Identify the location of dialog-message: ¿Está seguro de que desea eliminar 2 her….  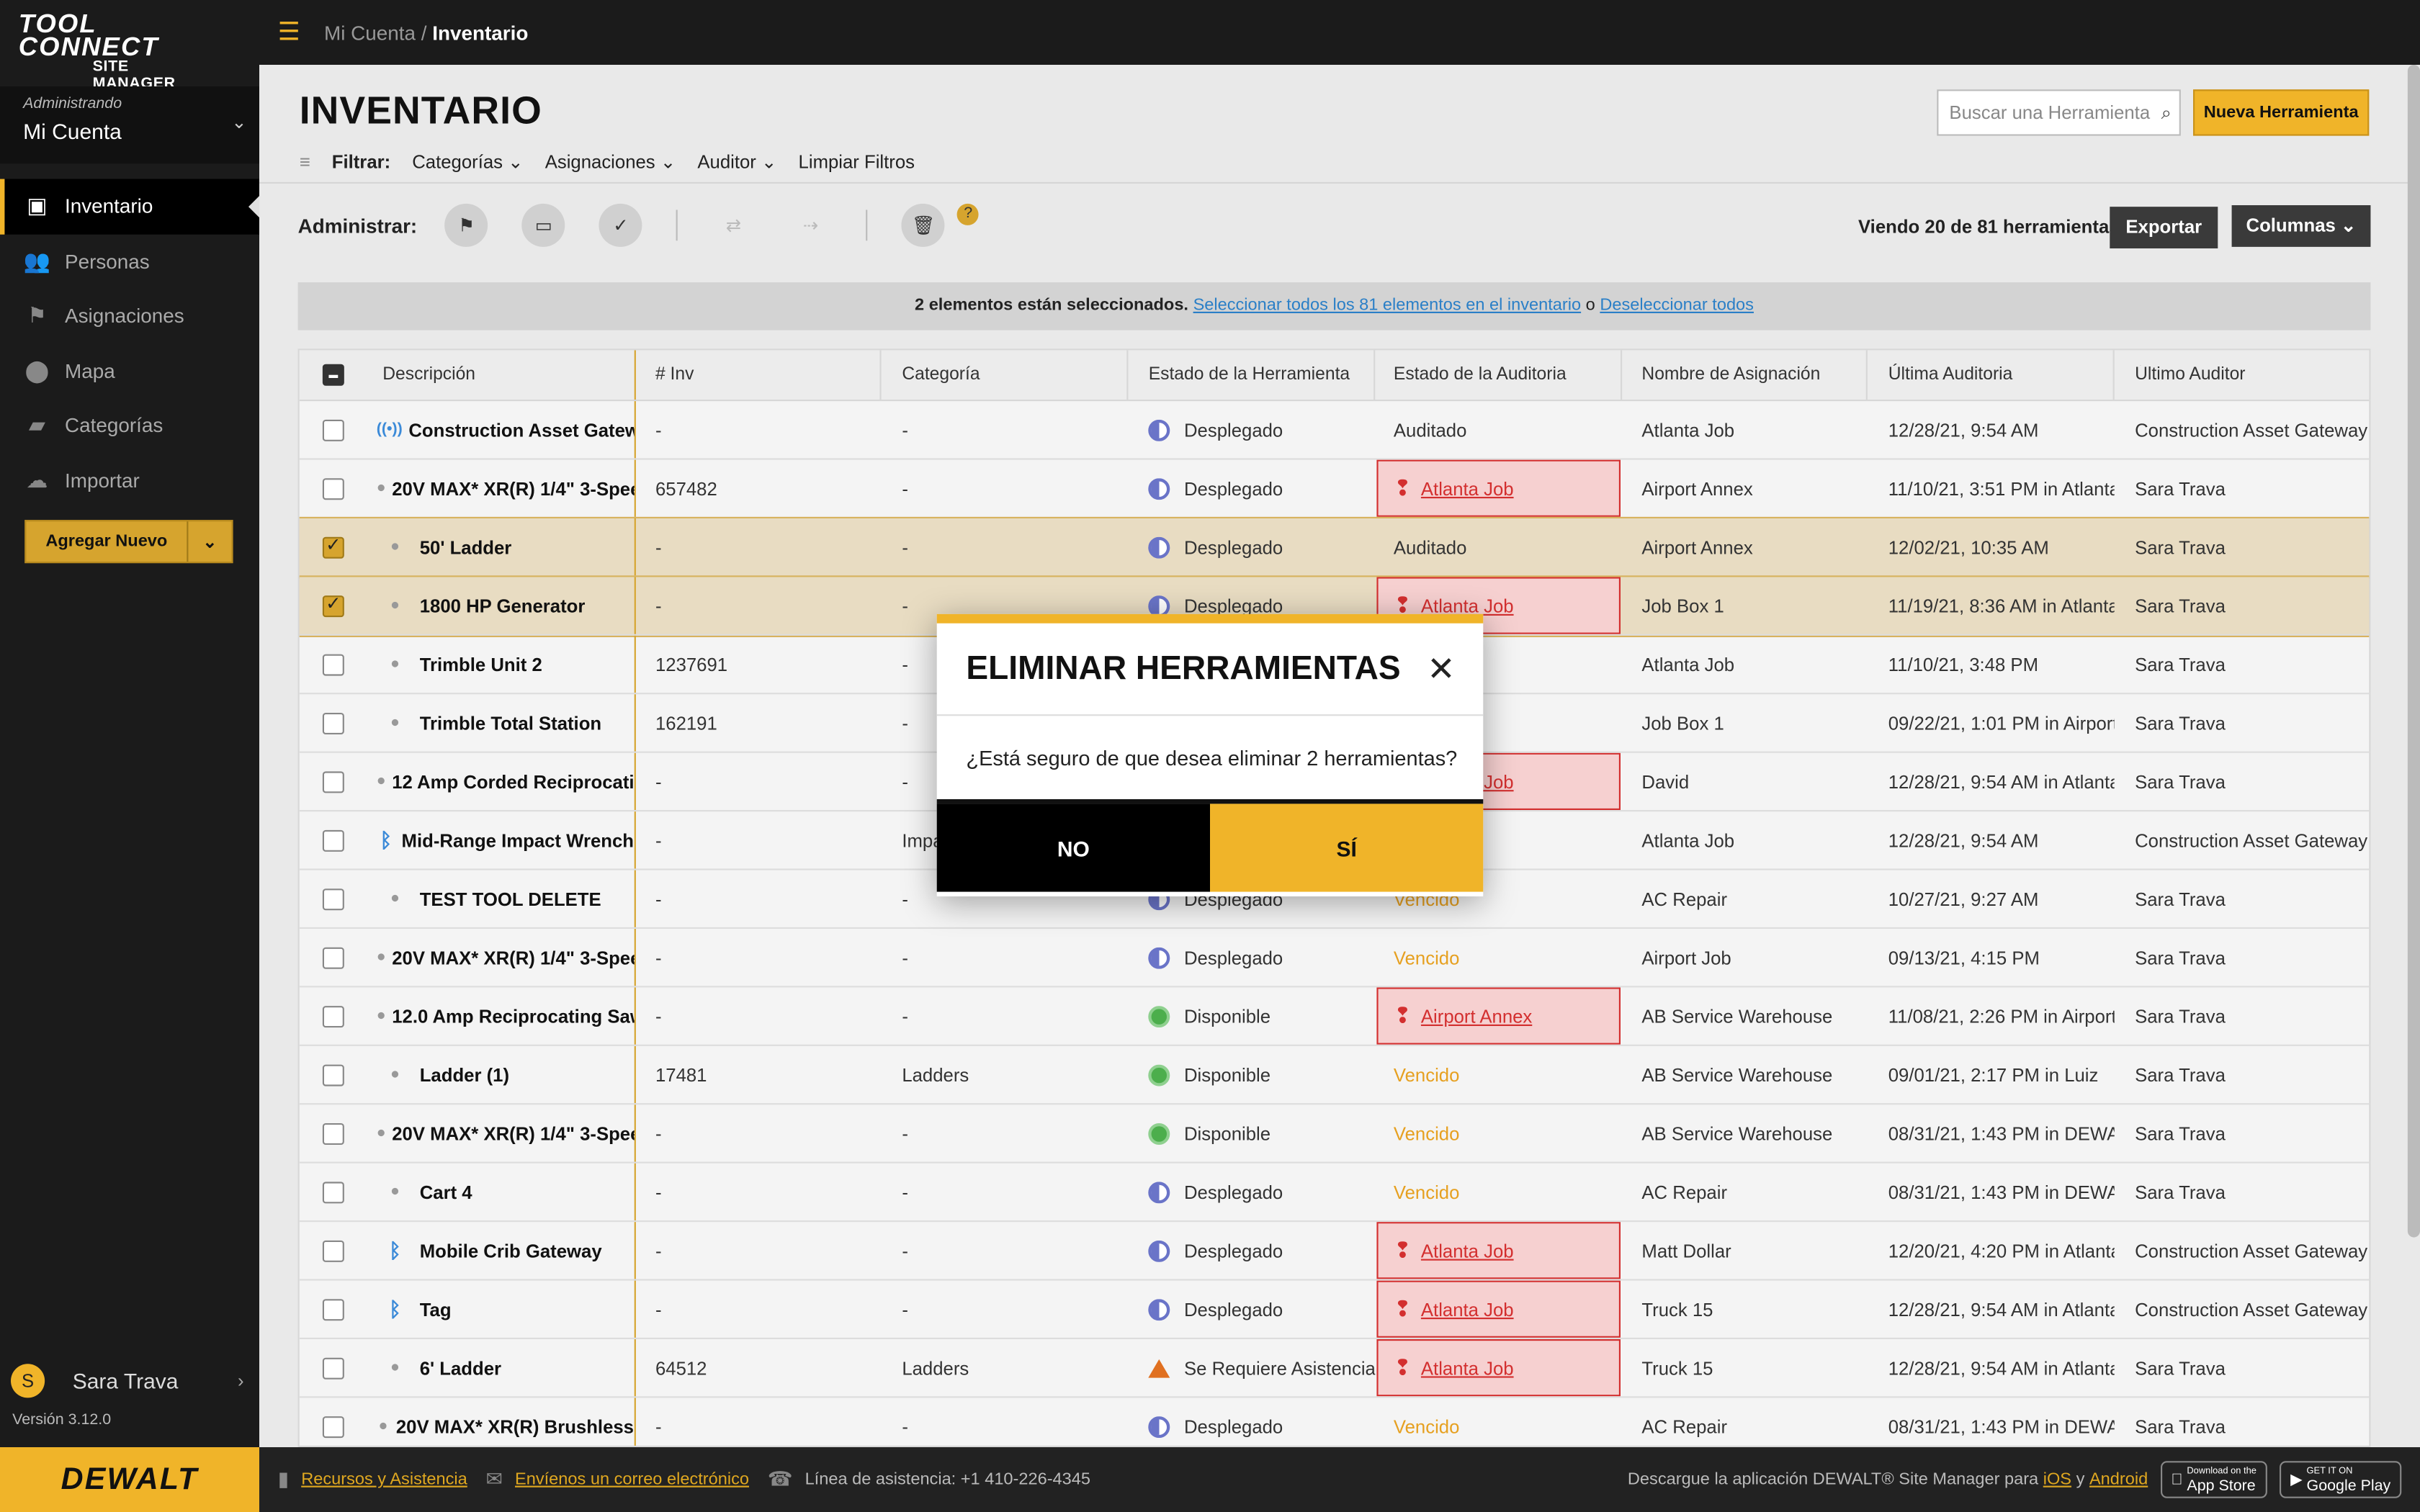
(1210, 760).